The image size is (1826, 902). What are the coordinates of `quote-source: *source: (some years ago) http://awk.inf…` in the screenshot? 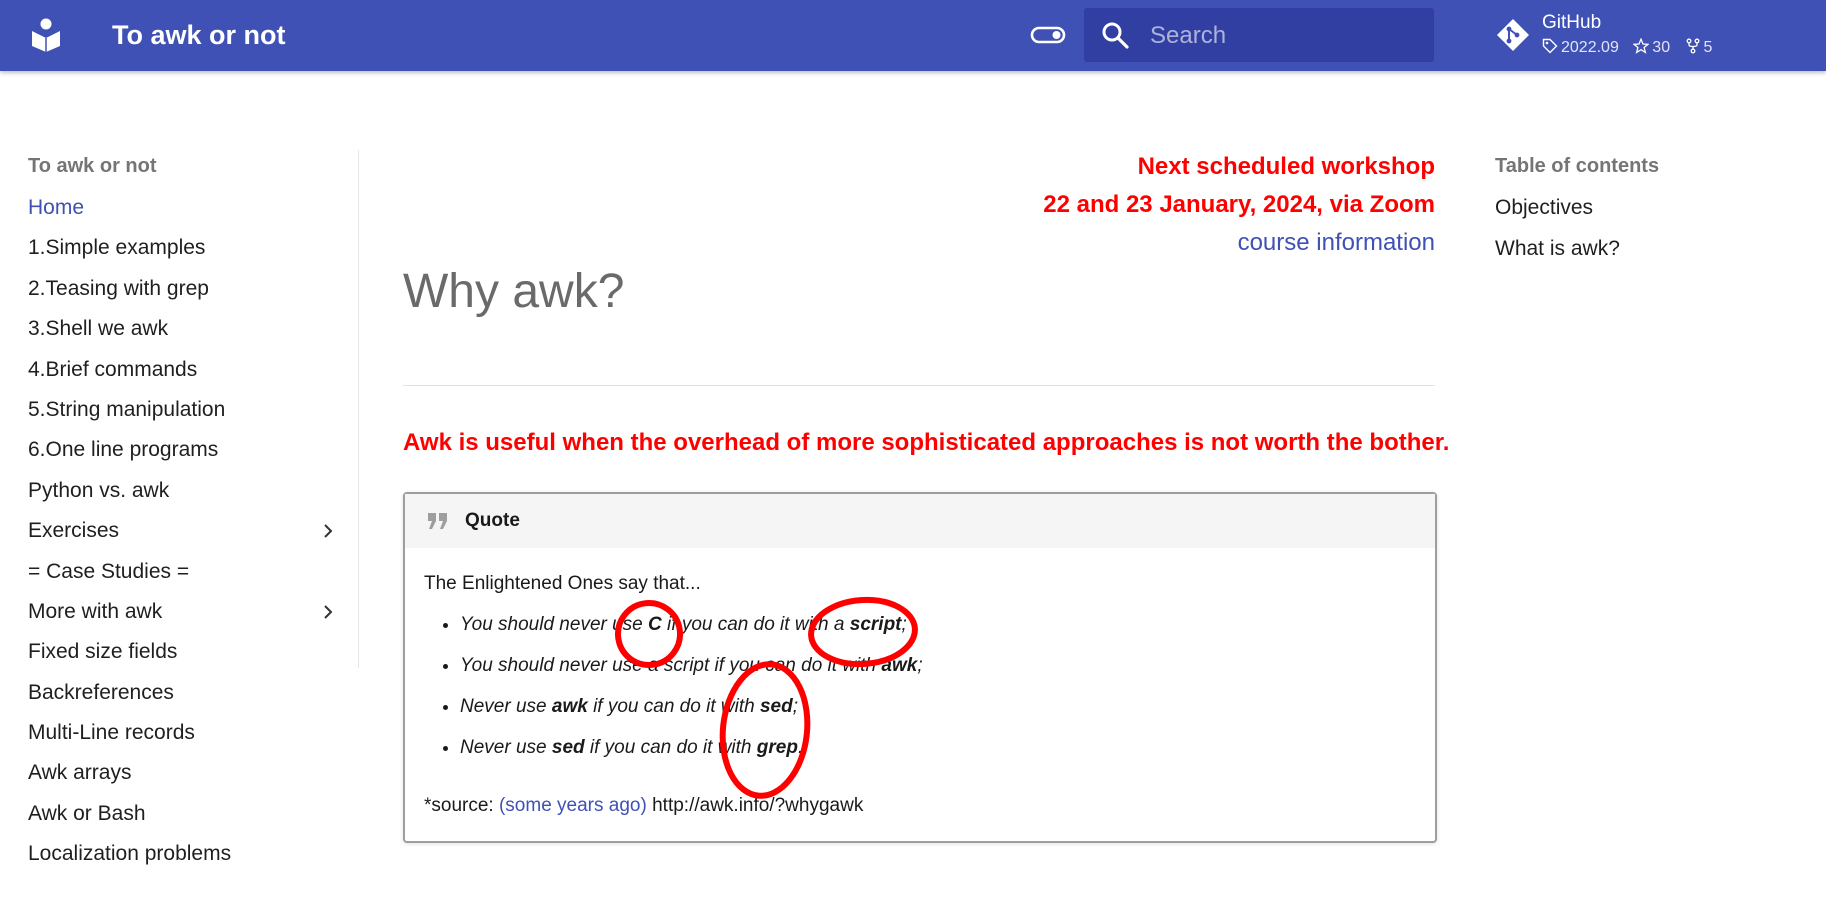 It's located at (643, 806).